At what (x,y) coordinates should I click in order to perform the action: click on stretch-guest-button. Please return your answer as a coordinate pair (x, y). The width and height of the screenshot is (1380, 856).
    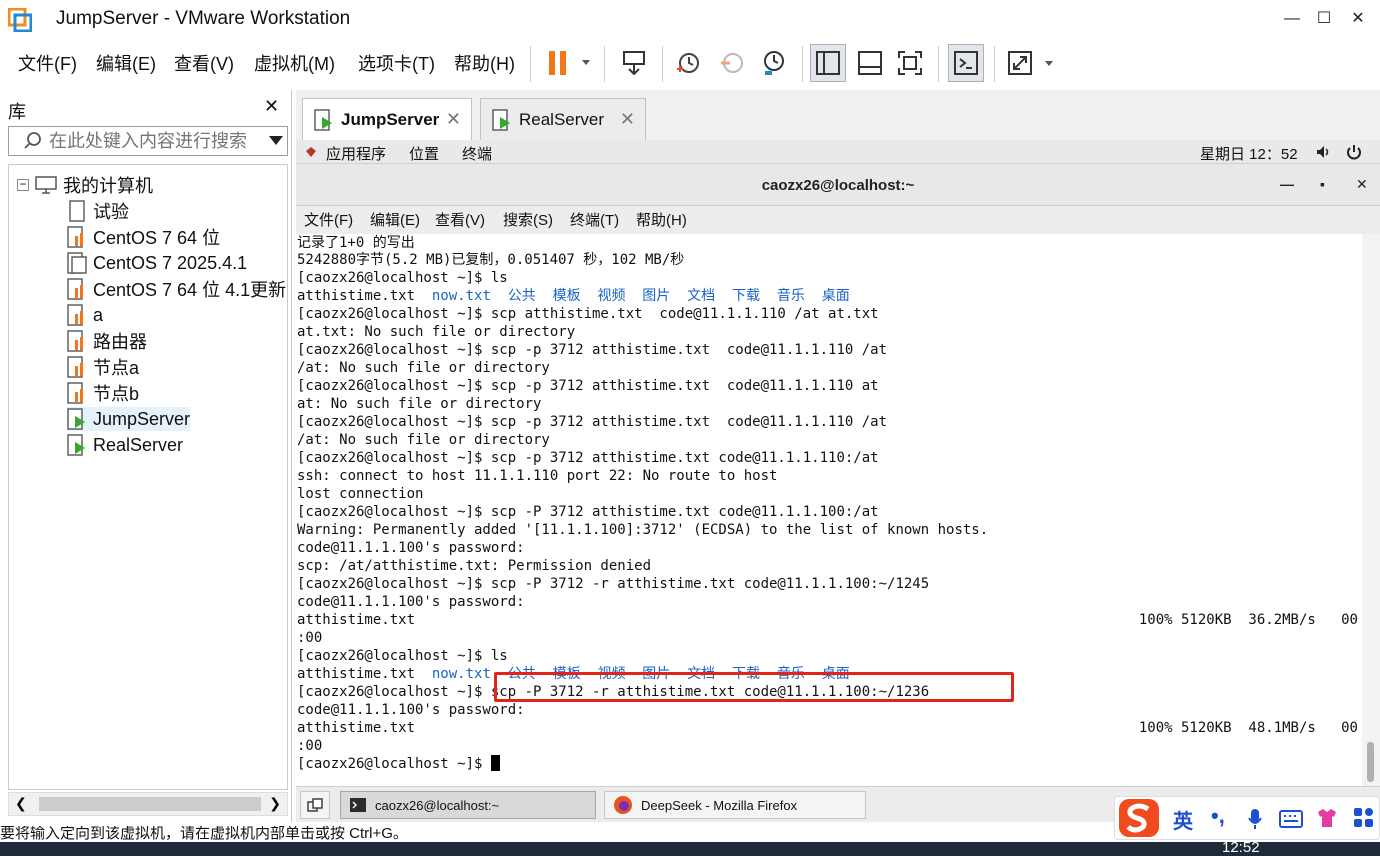
    Looking at the image, I should click on (1032, 63).